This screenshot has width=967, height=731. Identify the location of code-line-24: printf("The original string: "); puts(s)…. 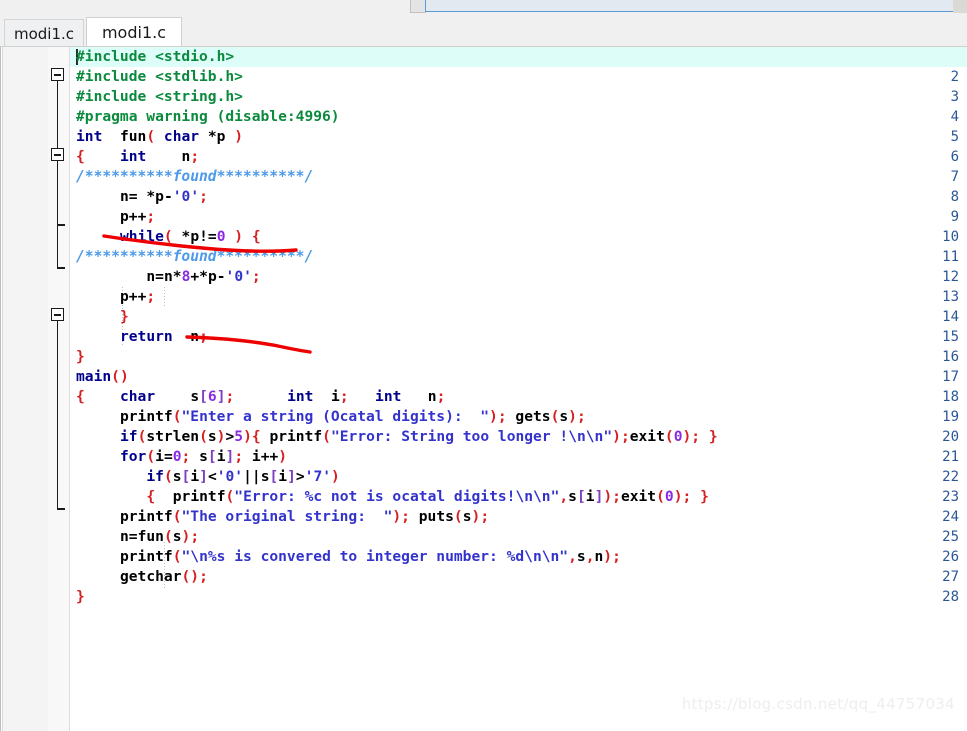
(282, 517).